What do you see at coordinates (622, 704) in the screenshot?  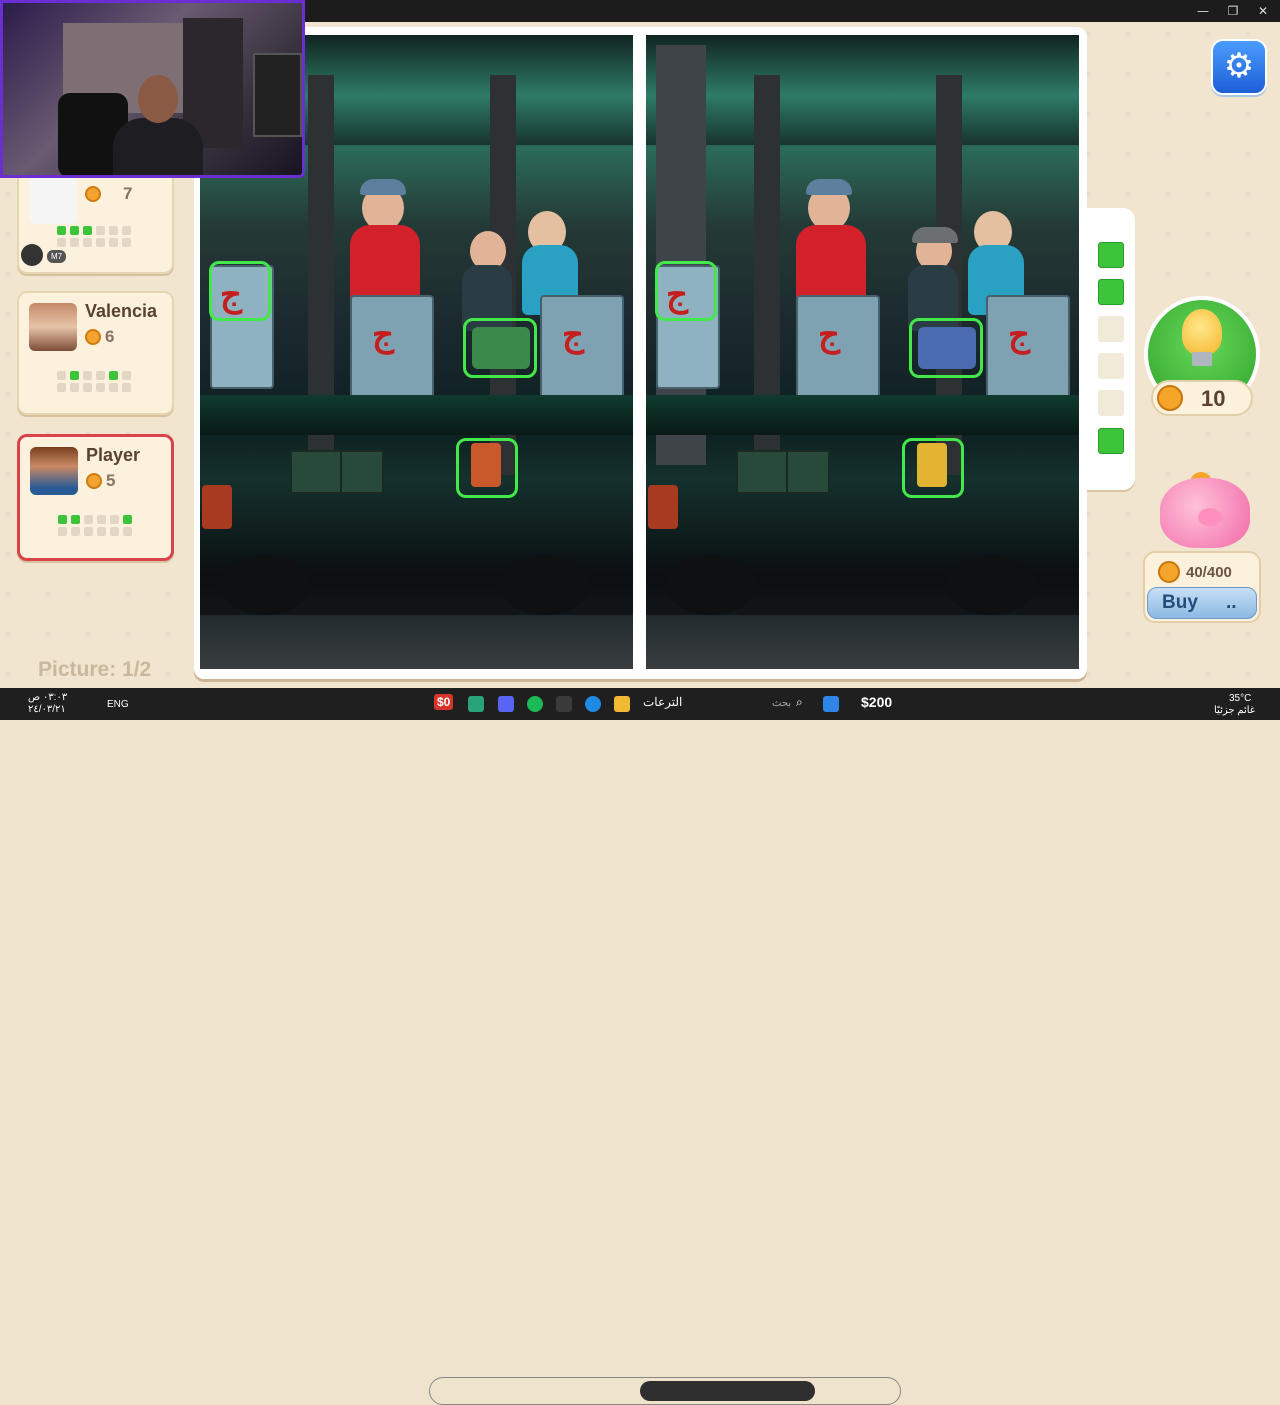 I see `folder-icon` at bounding box center [622, 704].